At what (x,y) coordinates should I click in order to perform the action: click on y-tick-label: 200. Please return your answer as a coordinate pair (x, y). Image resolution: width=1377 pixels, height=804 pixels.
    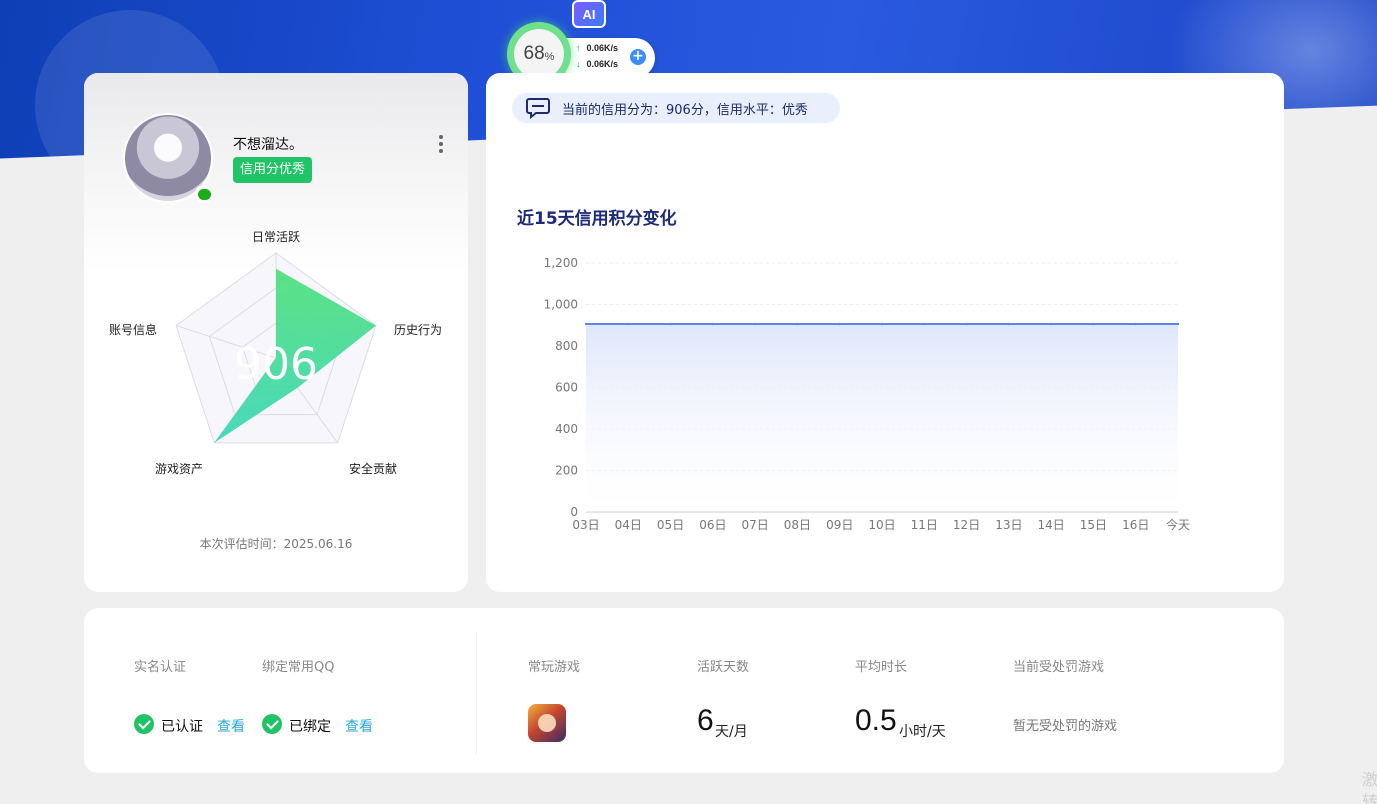
    Looking at the image, I should click on (566, 471).